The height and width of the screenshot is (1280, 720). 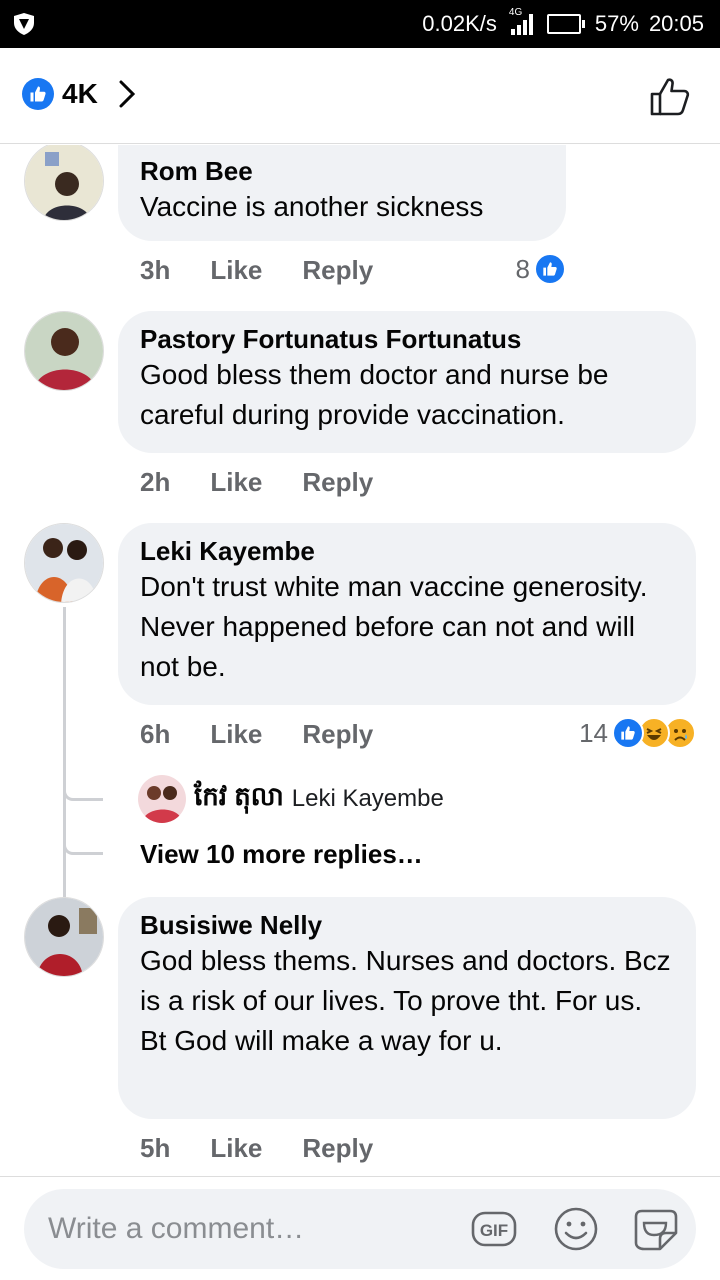 I want to click on comment-input, so click(x=248, y=1229).